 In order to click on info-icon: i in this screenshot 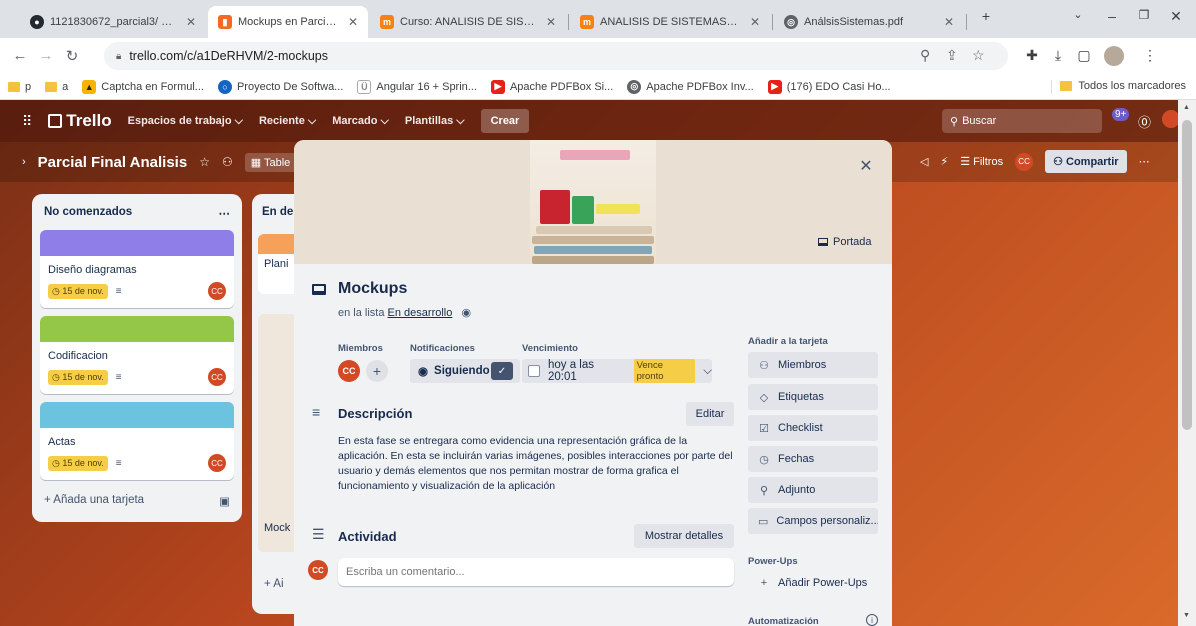, I will do `click(872, 620)`.